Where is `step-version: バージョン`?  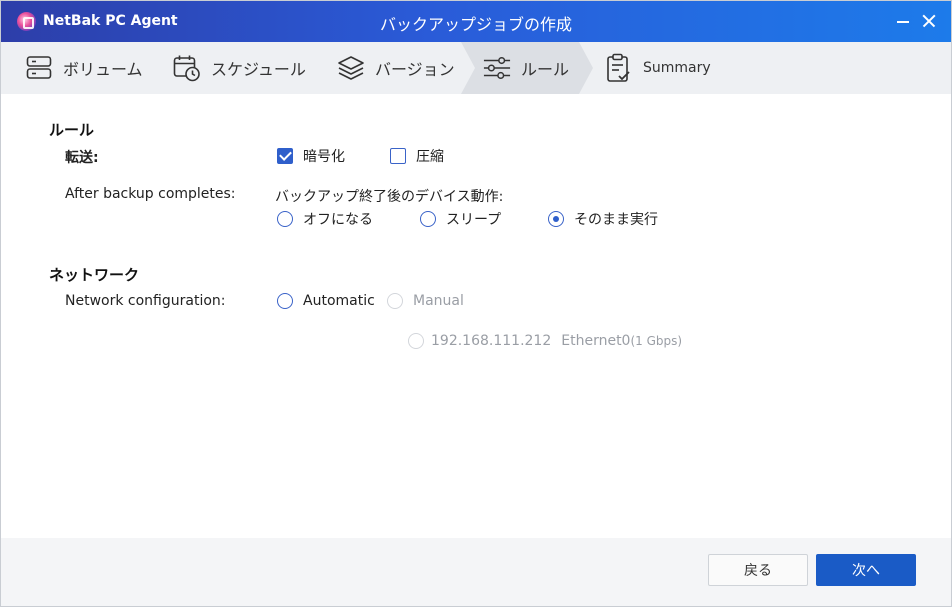
step-version: バージョン is located at coordinates (396, 68).